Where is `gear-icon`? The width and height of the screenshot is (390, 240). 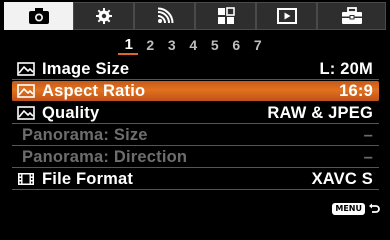
gear-icon is located at coordinates (103, 16).